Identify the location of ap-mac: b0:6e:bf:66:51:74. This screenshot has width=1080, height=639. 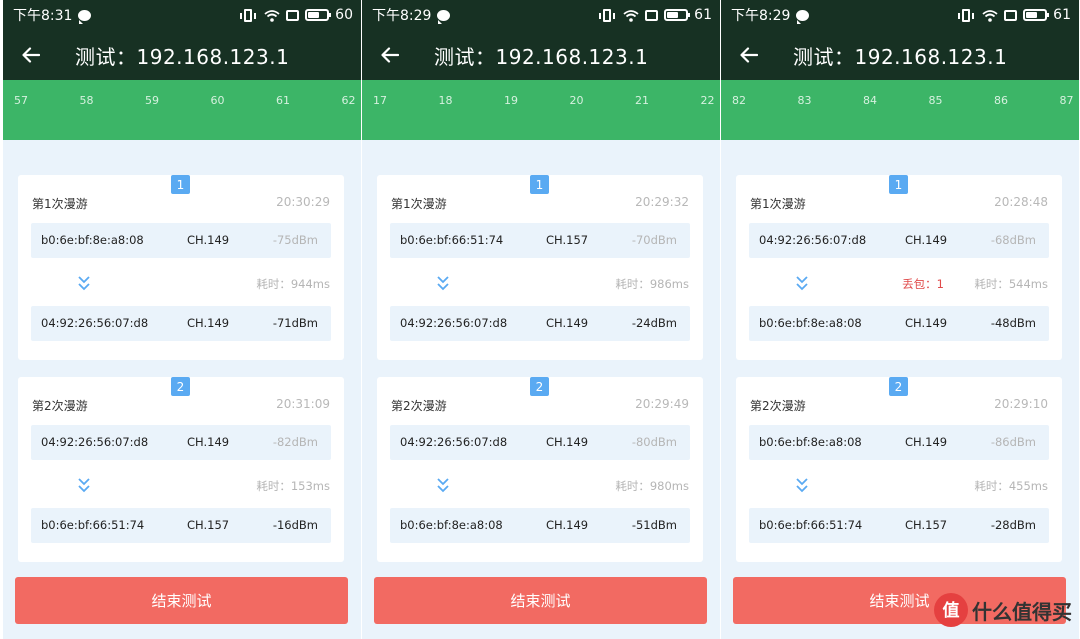
(811, 525).